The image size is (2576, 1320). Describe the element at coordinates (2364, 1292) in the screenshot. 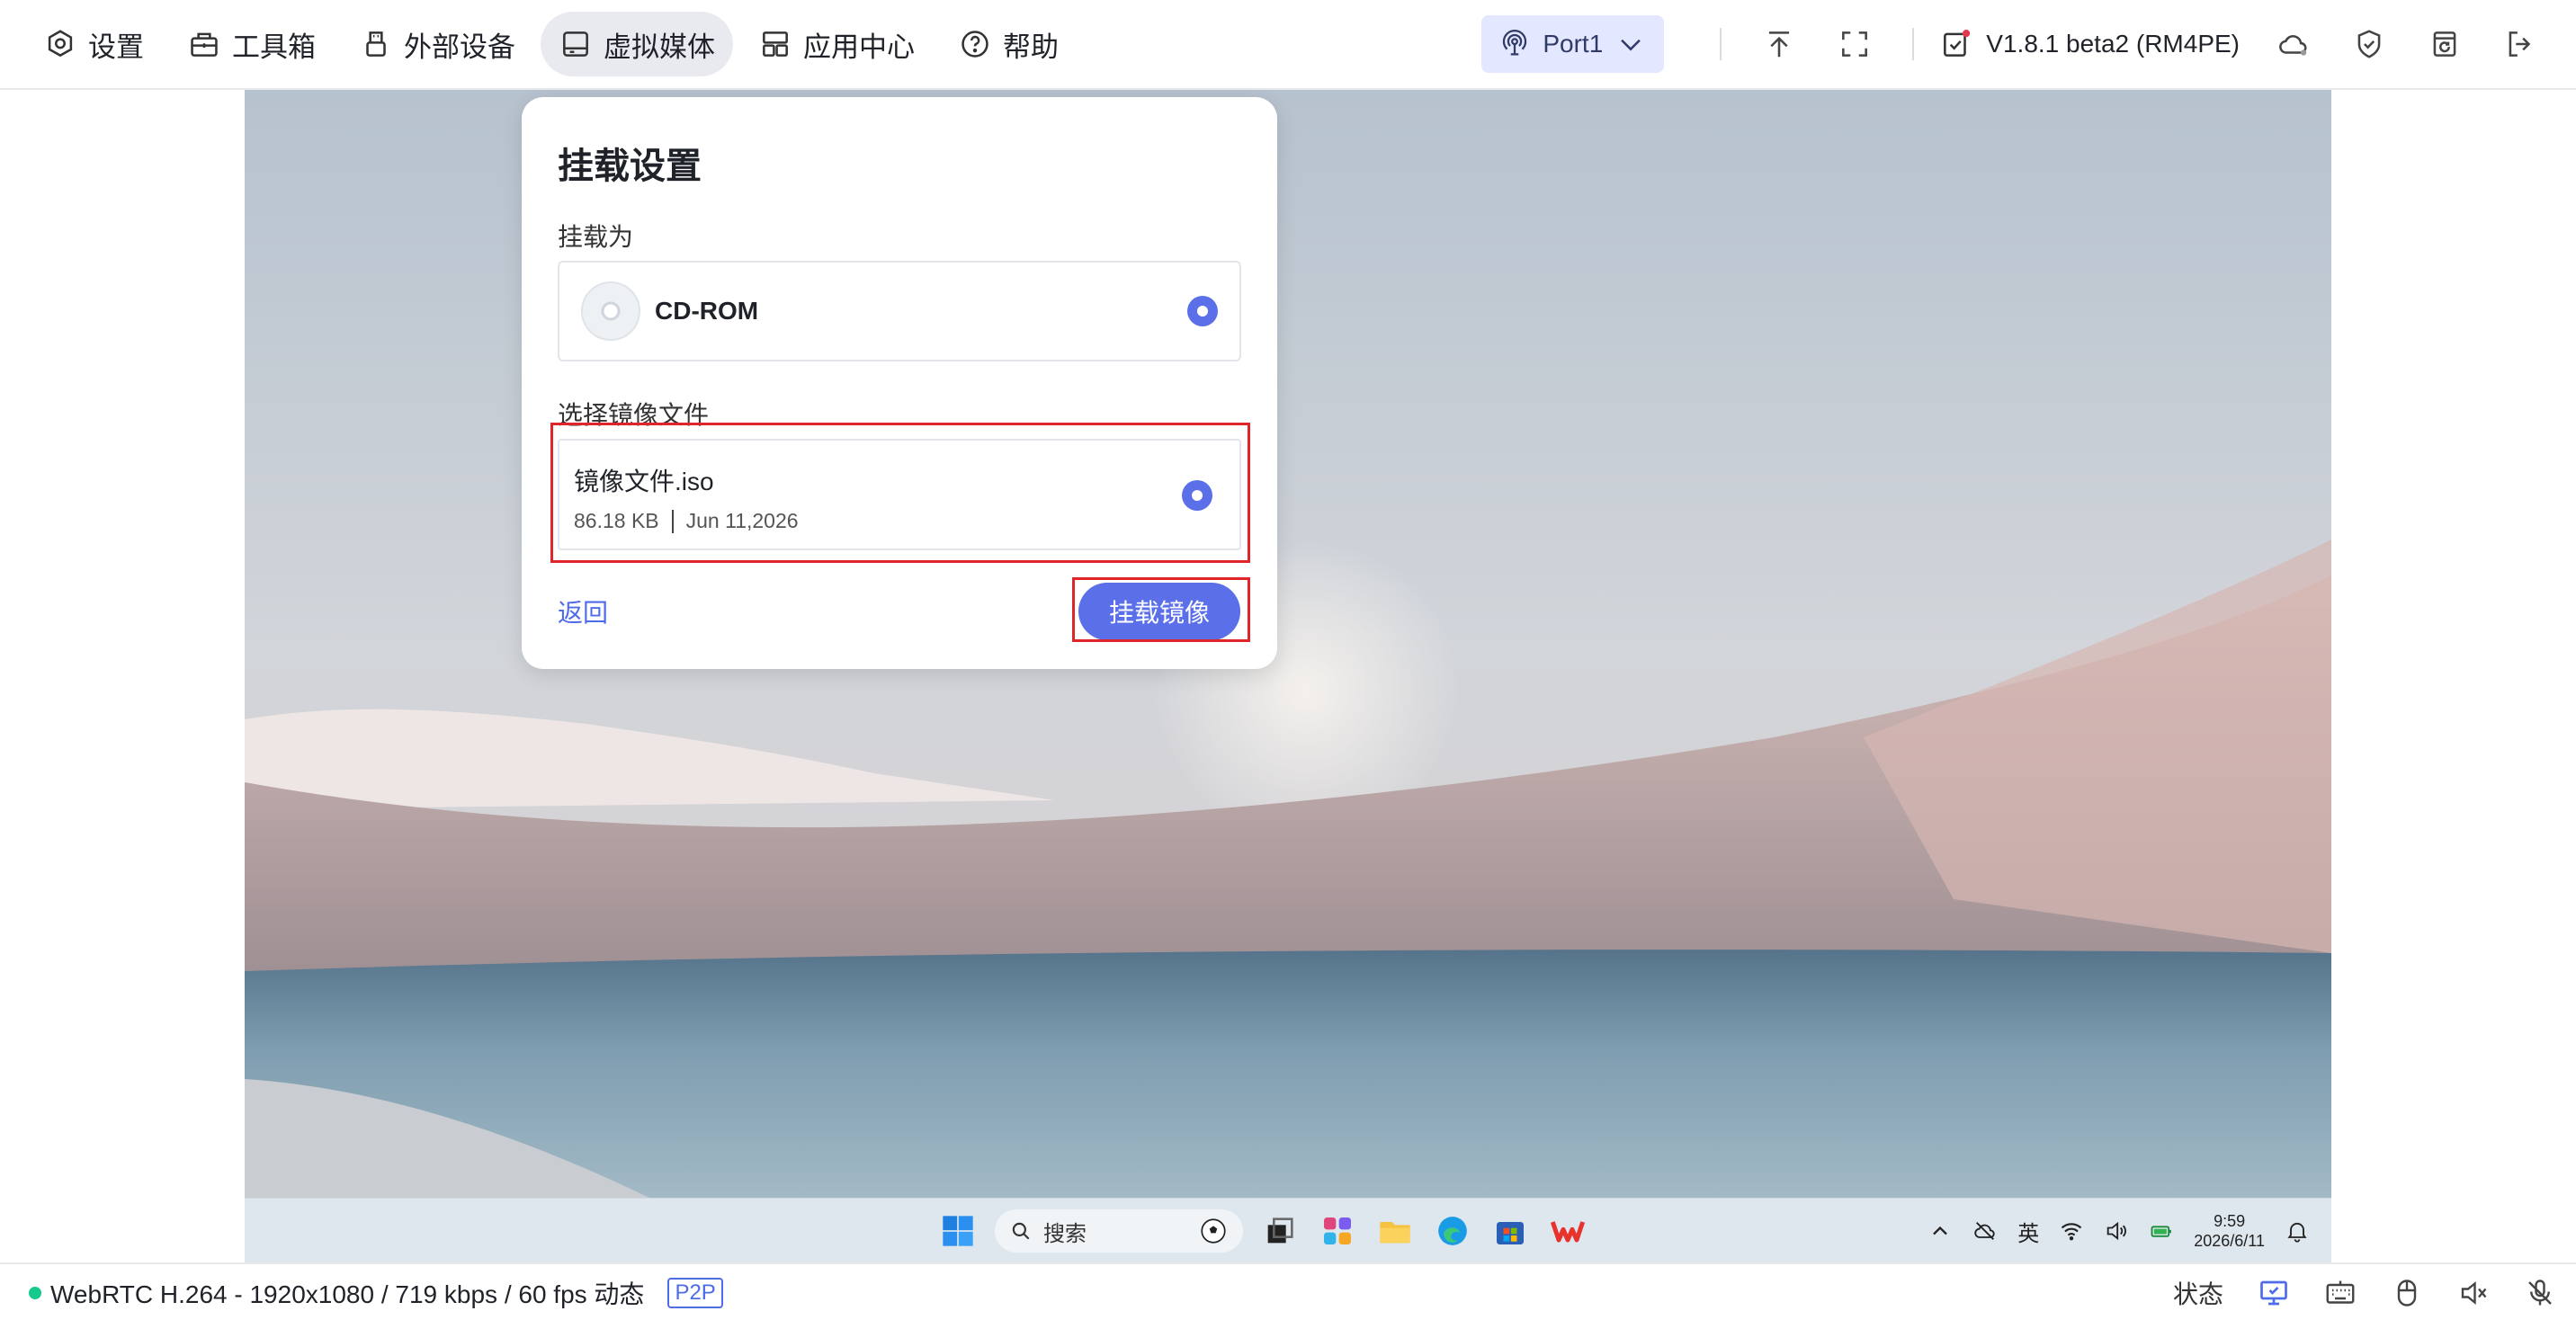

I see `status-tools: 状态` at that location.